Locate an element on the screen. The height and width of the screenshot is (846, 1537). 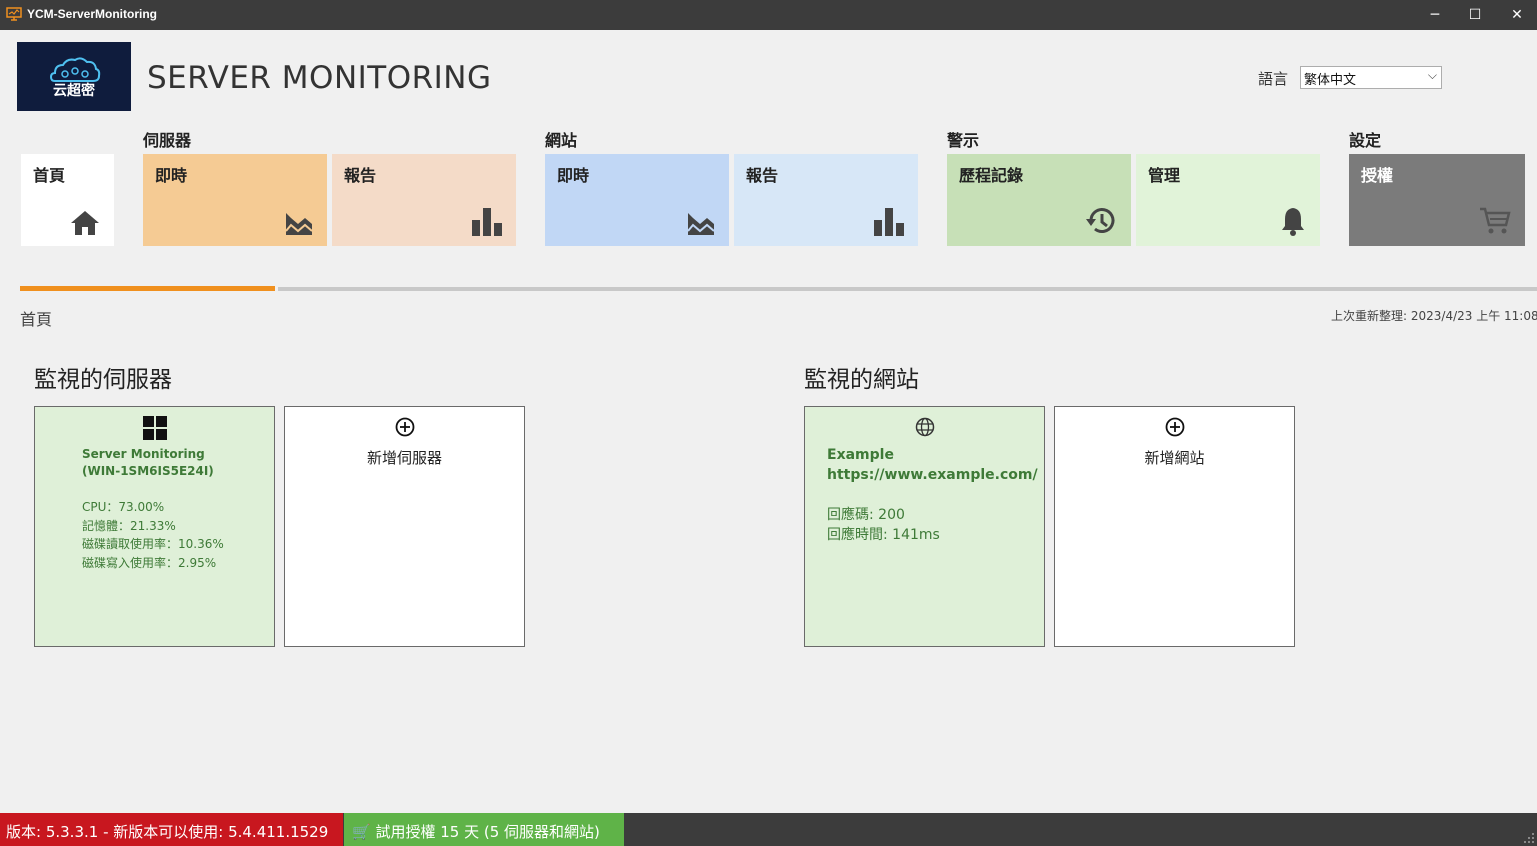
server-disk-read: 磁碟讀取使用率：10.36% is located at coordinates (153, 544).